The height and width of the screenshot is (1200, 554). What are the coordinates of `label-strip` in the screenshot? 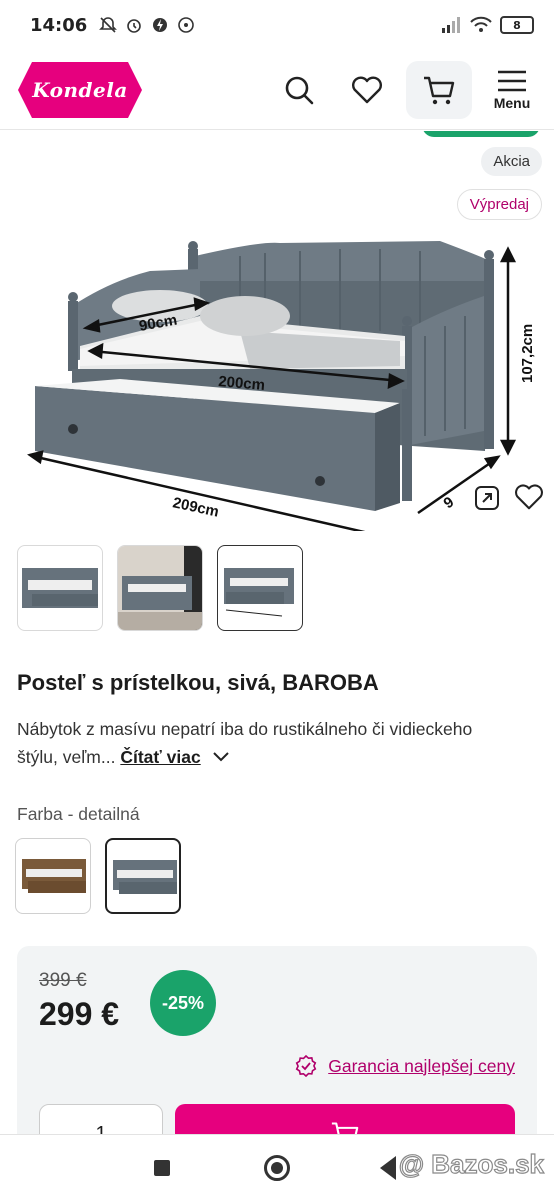 It's located at (481, 134).